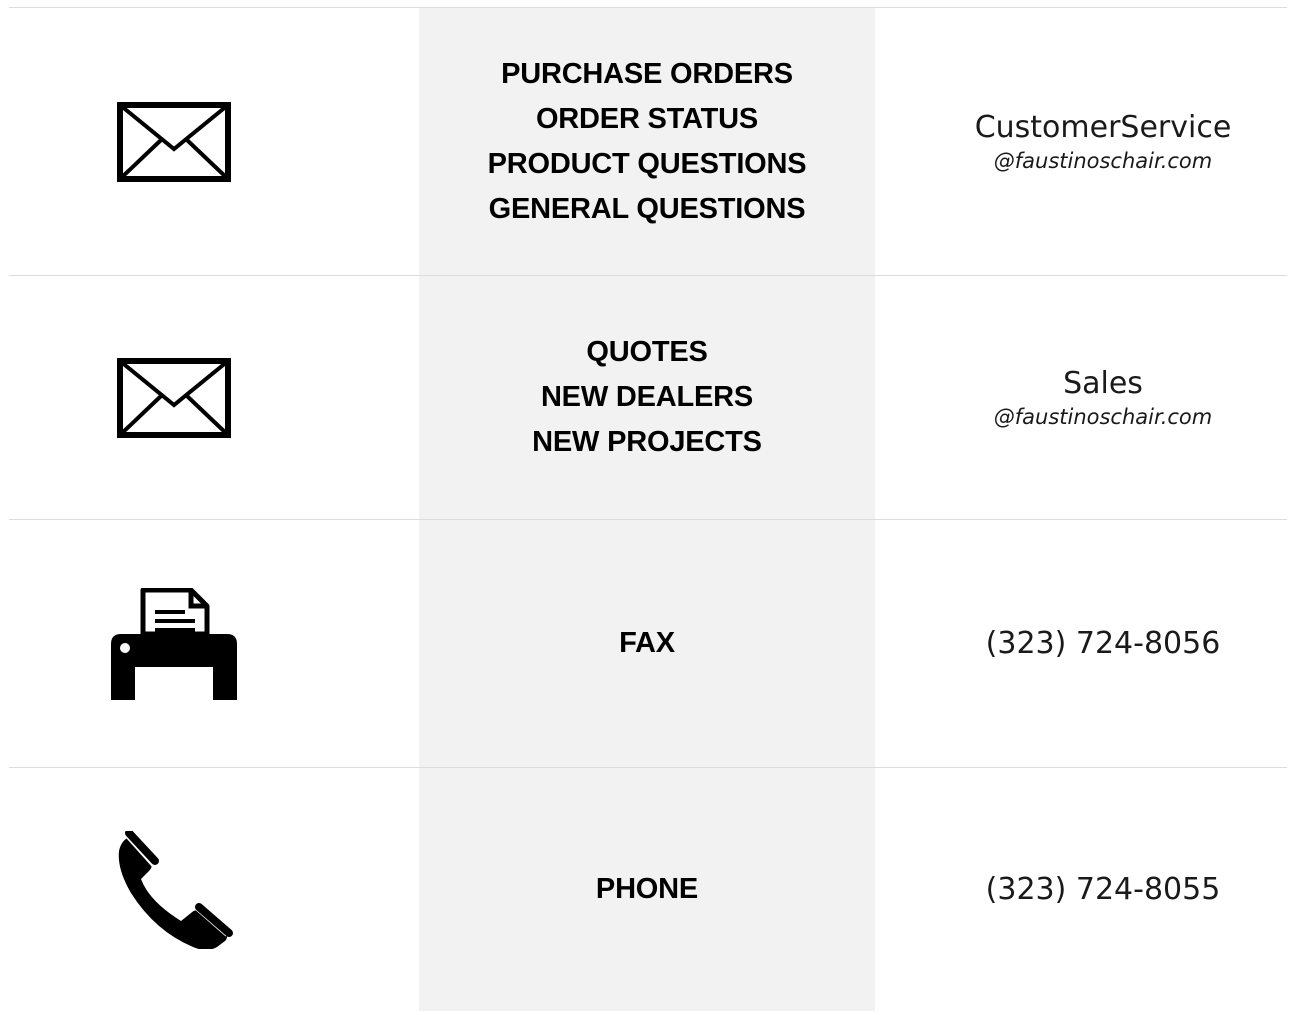 This screenshot has height=1015, width=1291. What do you see at coordinates (1103, 890) in the screenshot?
I see `phone-number-link: (323) 724-8055` at bounding box center [1103, 890].